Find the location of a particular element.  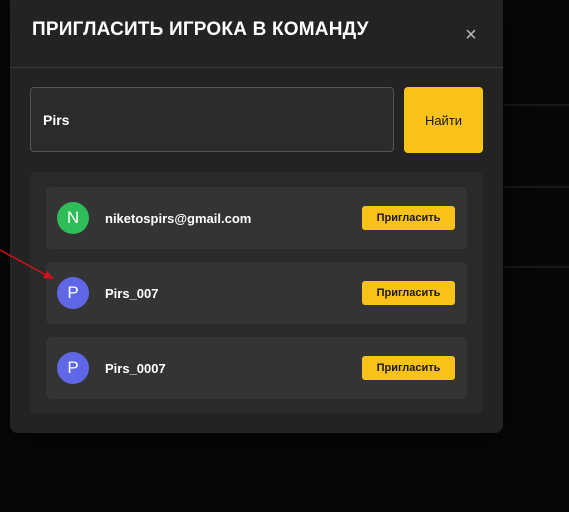

annotation-arrow-icon is located at coordinates (27, 264).